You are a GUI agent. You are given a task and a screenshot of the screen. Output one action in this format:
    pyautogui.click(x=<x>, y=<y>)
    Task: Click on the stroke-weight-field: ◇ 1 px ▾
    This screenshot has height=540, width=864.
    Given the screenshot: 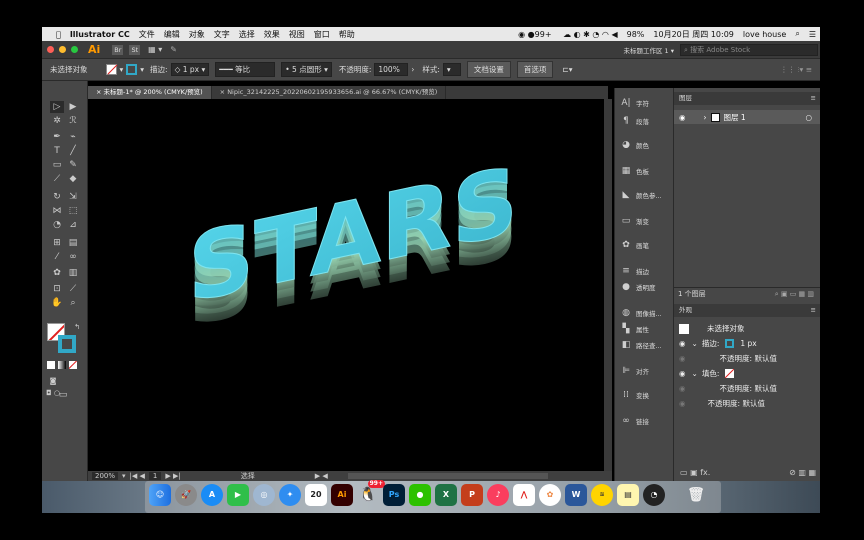 What is the action you would take?
    pyautogui.click(x=190, y=69)
    